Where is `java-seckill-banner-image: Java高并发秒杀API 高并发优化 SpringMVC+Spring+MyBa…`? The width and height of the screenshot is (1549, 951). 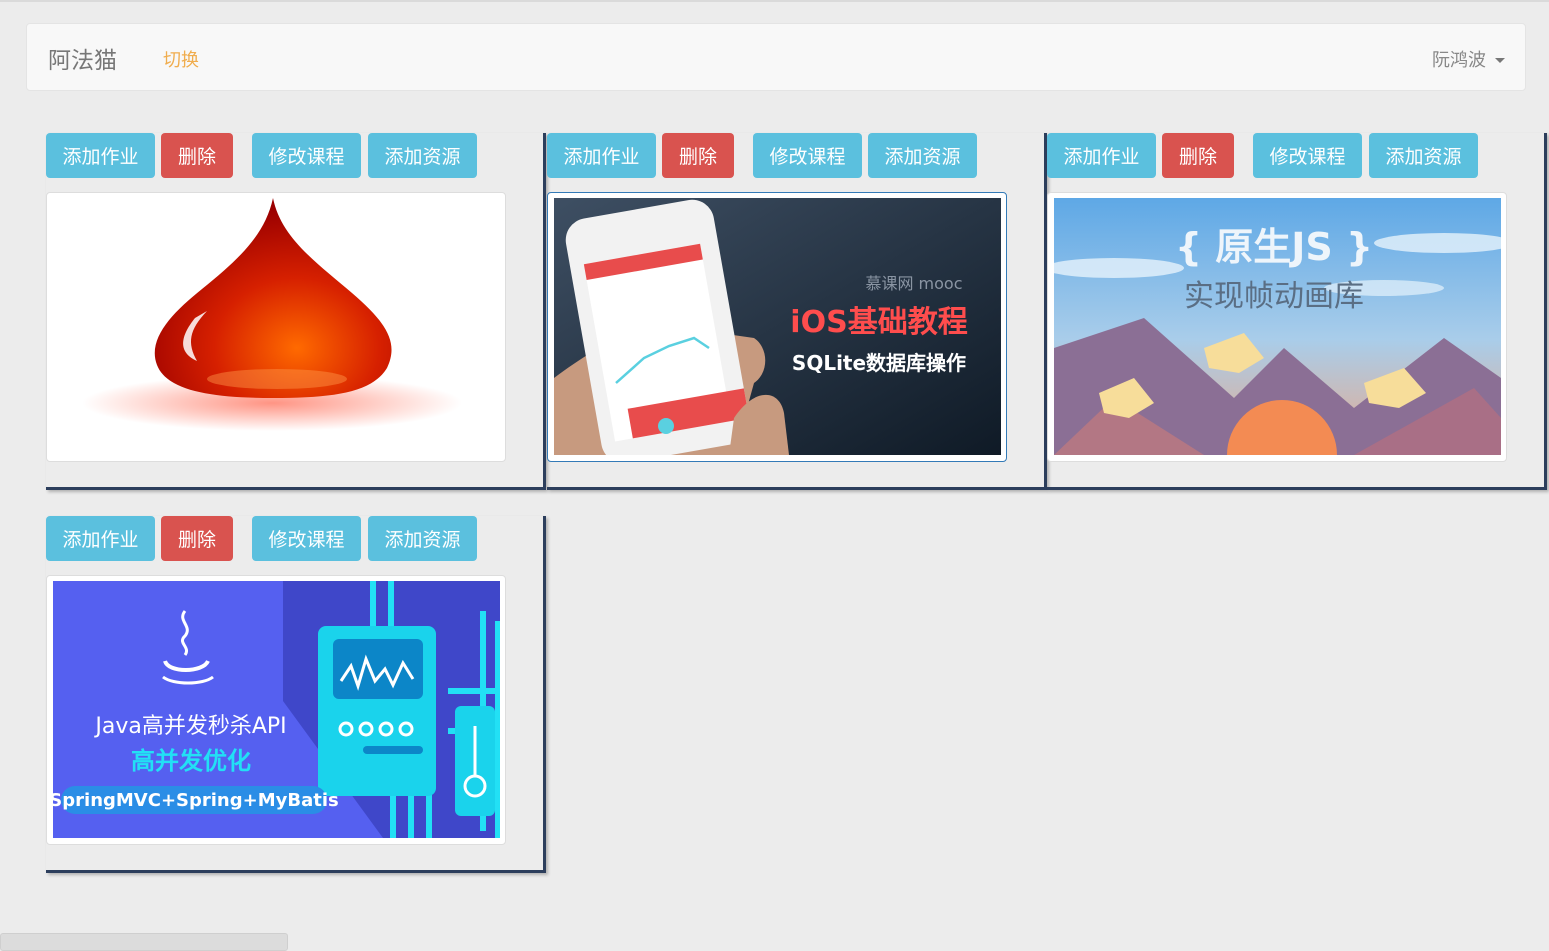
java-seckill-banner-image: Java高并发秒杀API 高并发优化 SpringMVC+Spring+MyBa… is located at coordinates (276, 709).